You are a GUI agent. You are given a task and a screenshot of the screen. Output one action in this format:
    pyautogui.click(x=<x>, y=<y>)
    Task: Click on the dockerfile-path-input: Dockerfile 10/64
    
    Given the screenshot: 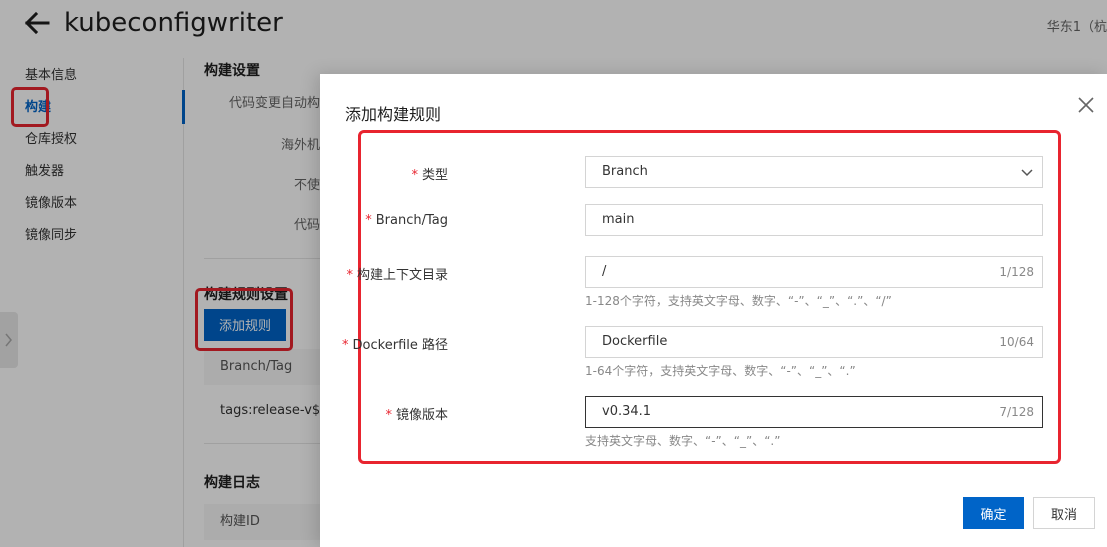 What is the action you would take?
    pyautogui.click(x=814, y=342)
    